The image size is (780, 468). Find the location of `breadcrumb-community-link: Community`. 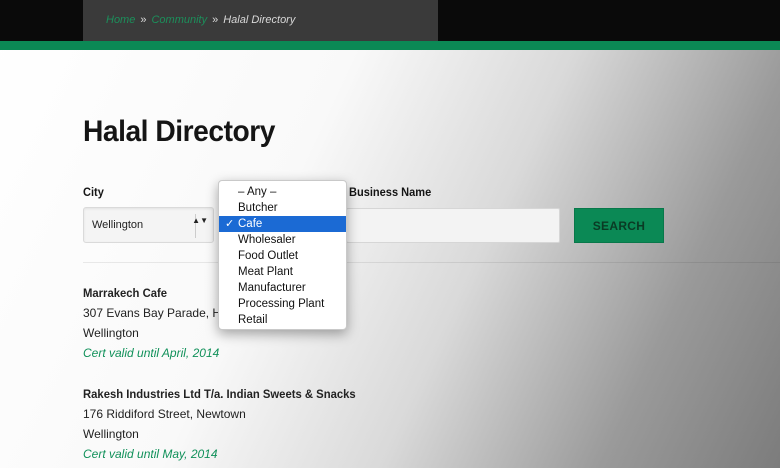

breadcrumb-community-link: Community is located at coordinates (179, 20).